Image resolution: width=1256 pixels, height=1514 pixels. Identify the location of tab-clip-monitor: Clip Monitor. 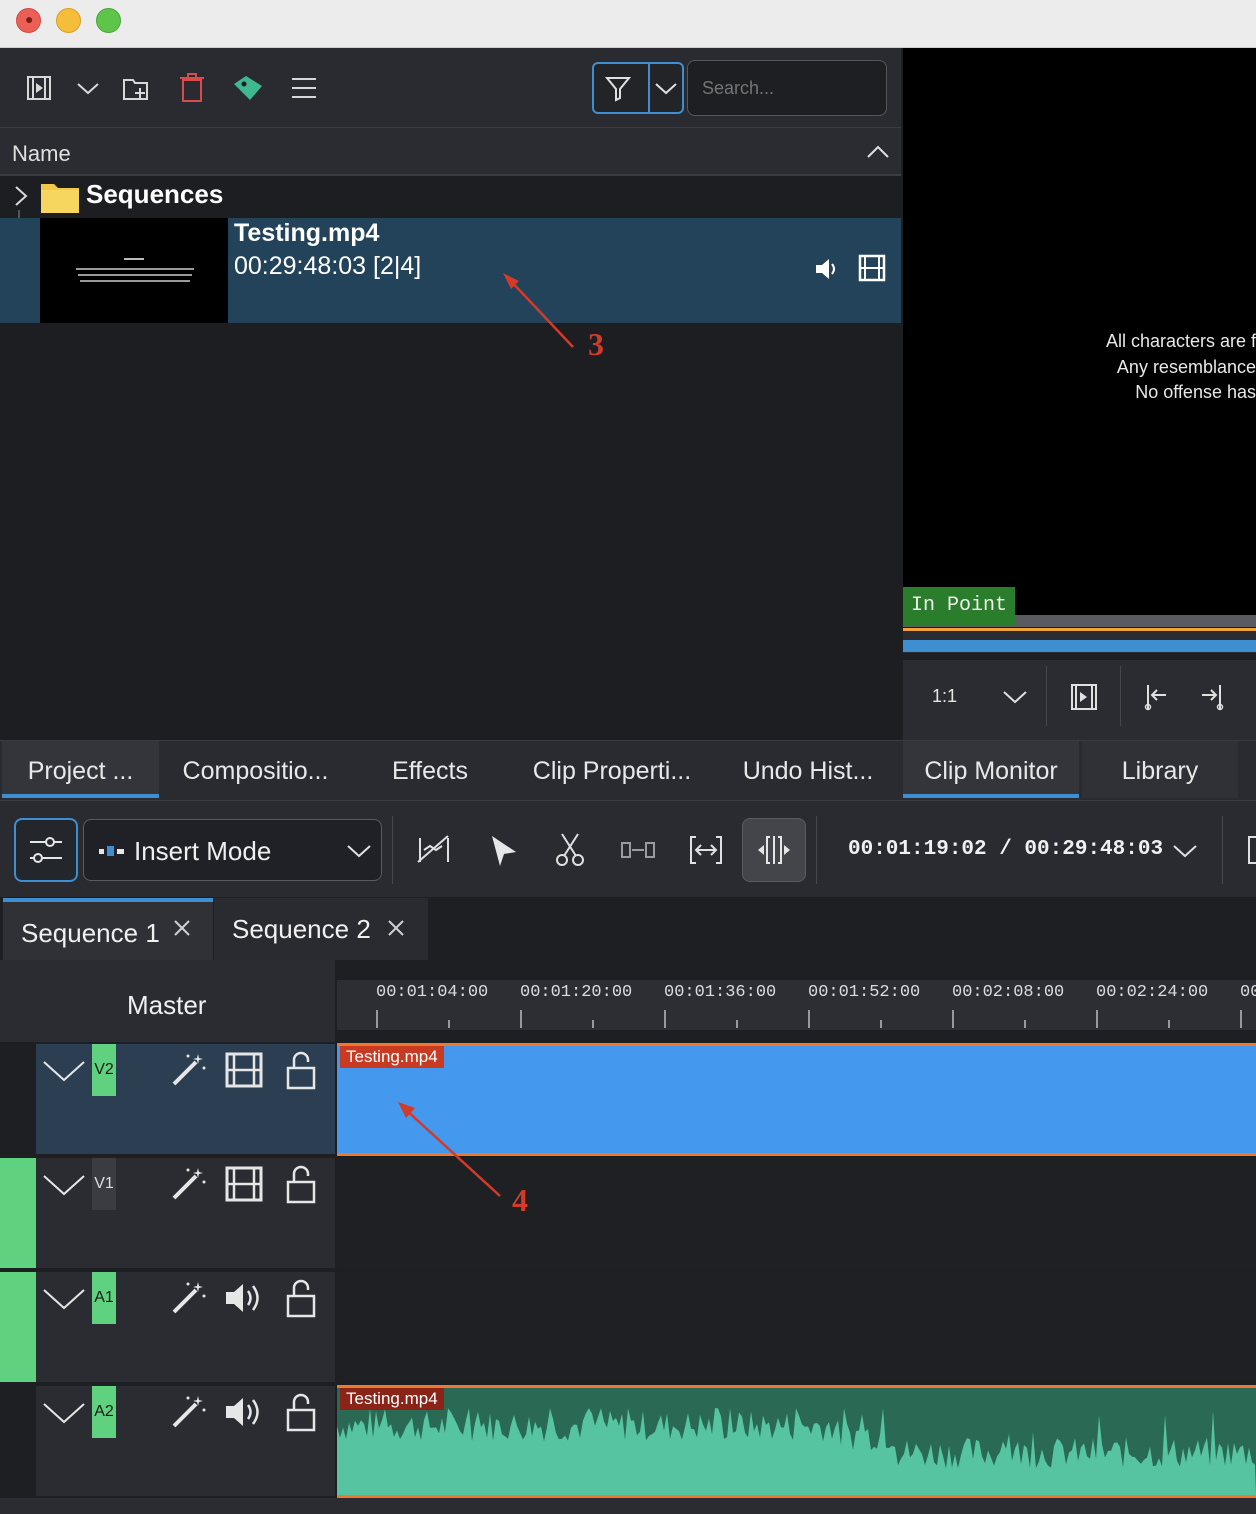
(991, 769).